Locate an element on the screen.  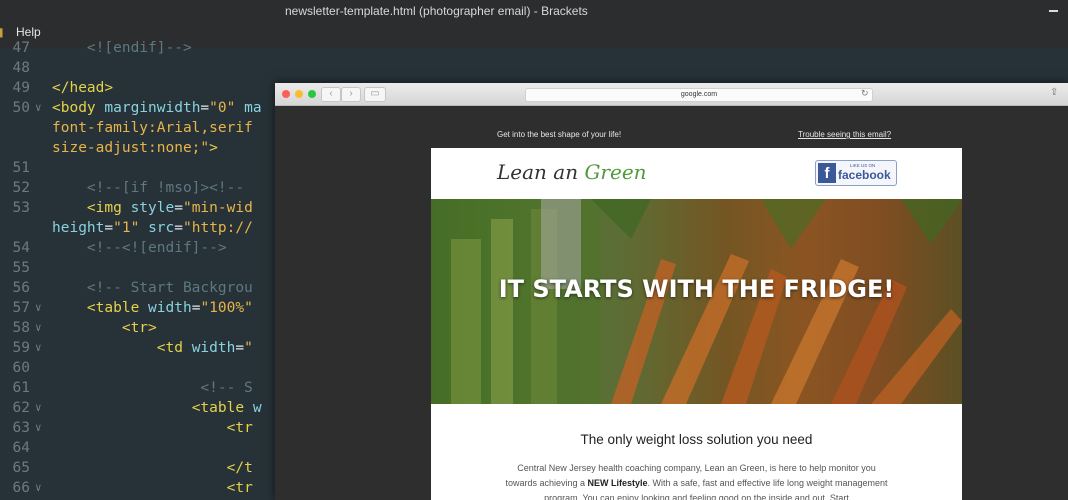
line-number: 61 is located at coordinates (21, 388).